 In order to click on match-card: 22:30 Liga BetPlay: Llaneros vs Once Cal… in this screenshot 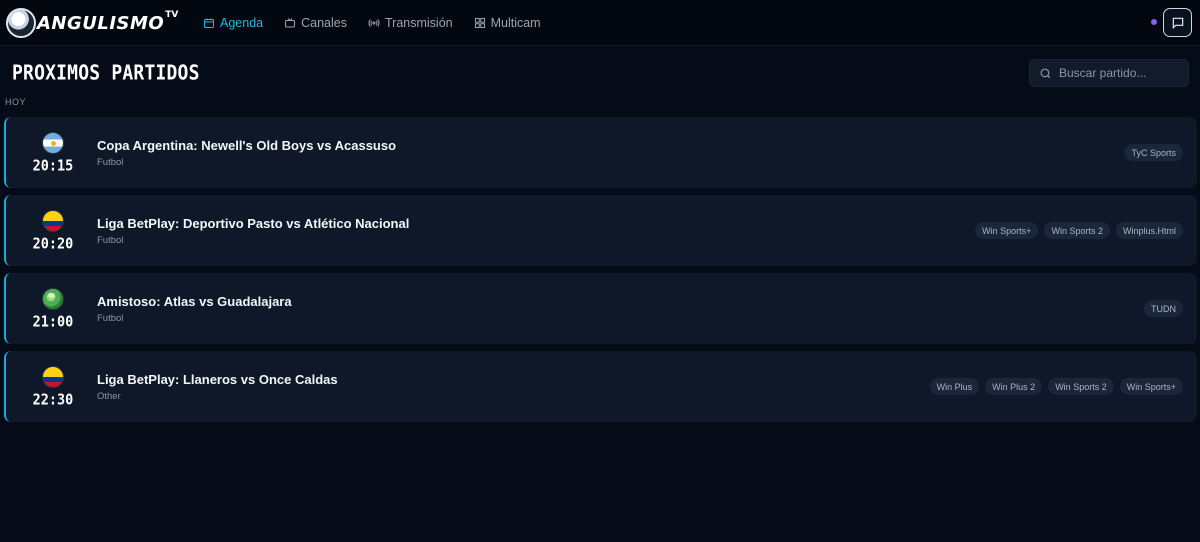, I will do `click(600, 386)`.